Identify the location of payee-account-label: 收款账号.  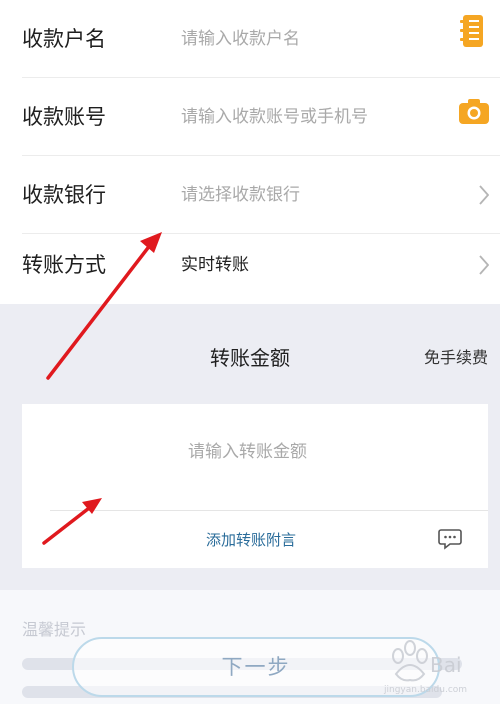
(64, 117).